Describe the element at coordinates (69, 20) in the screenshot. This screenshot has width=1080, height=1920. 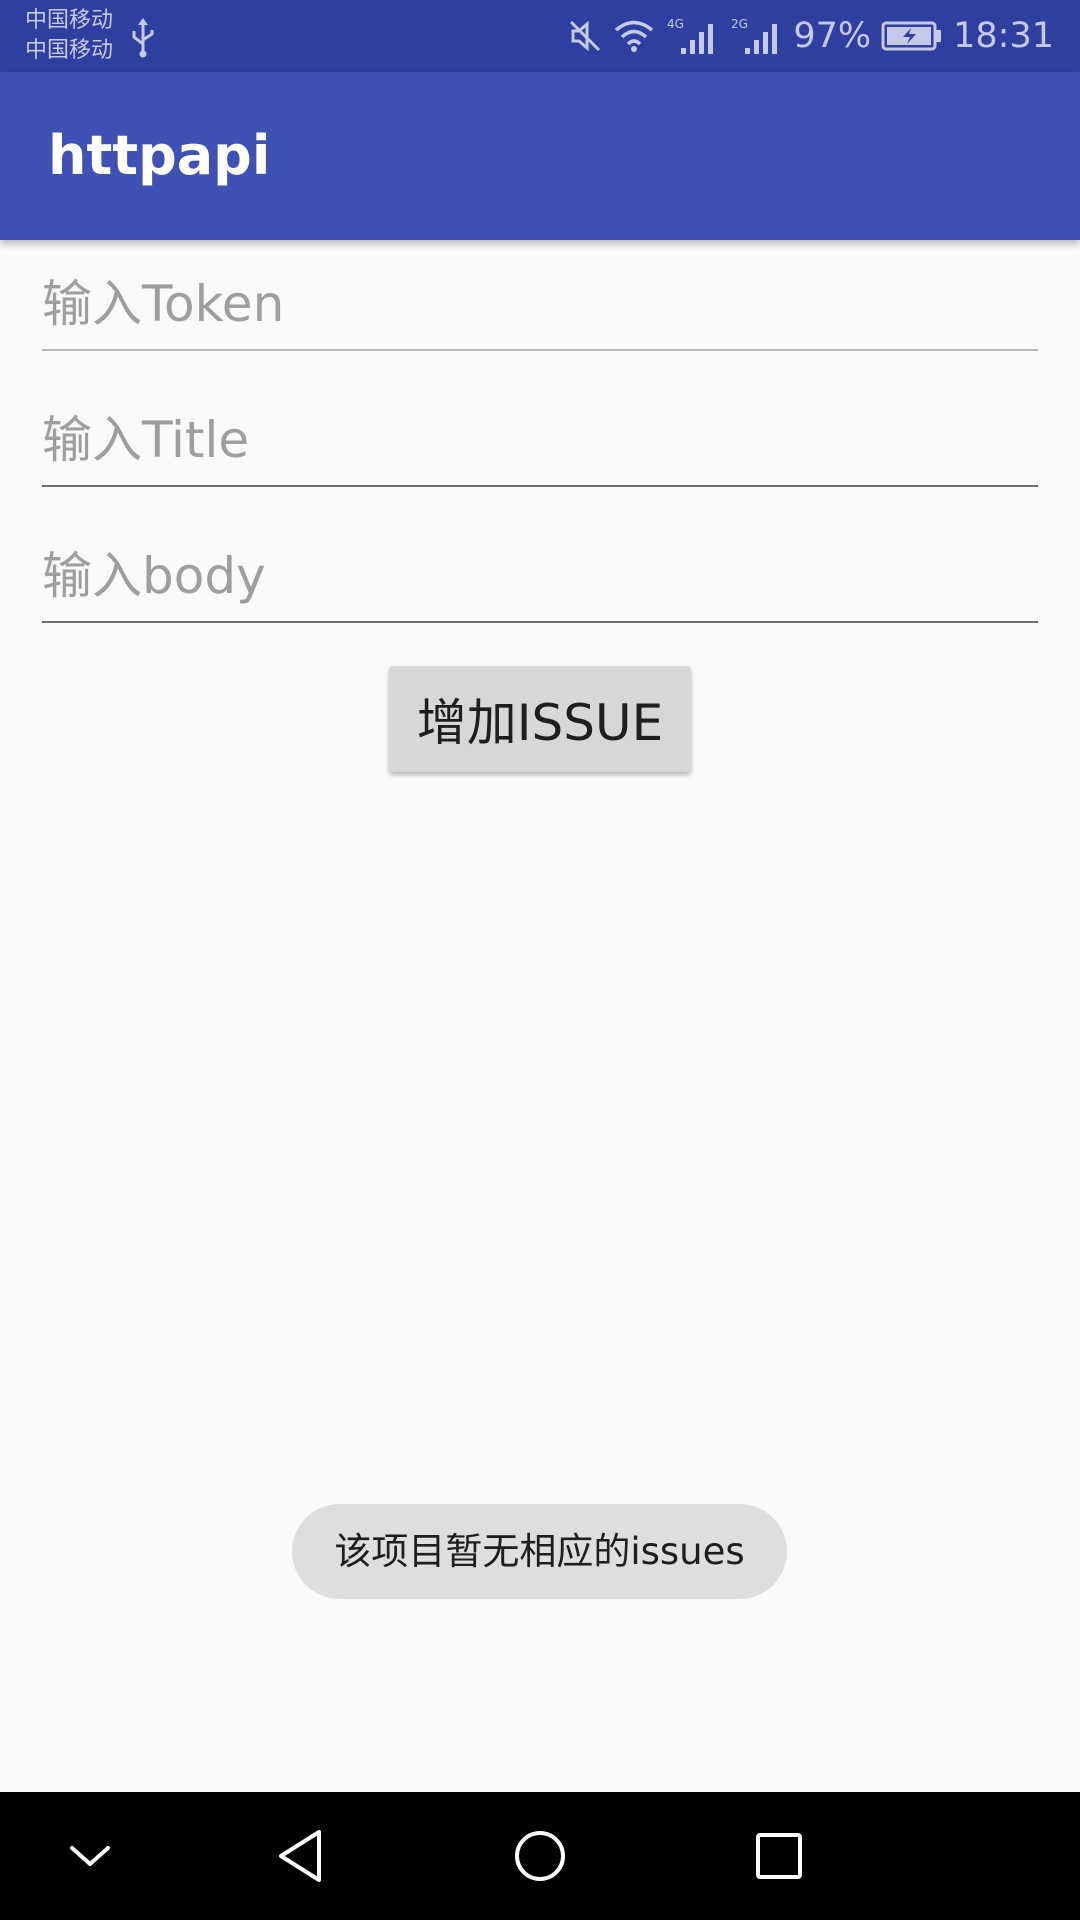
I see `carrier-1: 中国移动` at that location.